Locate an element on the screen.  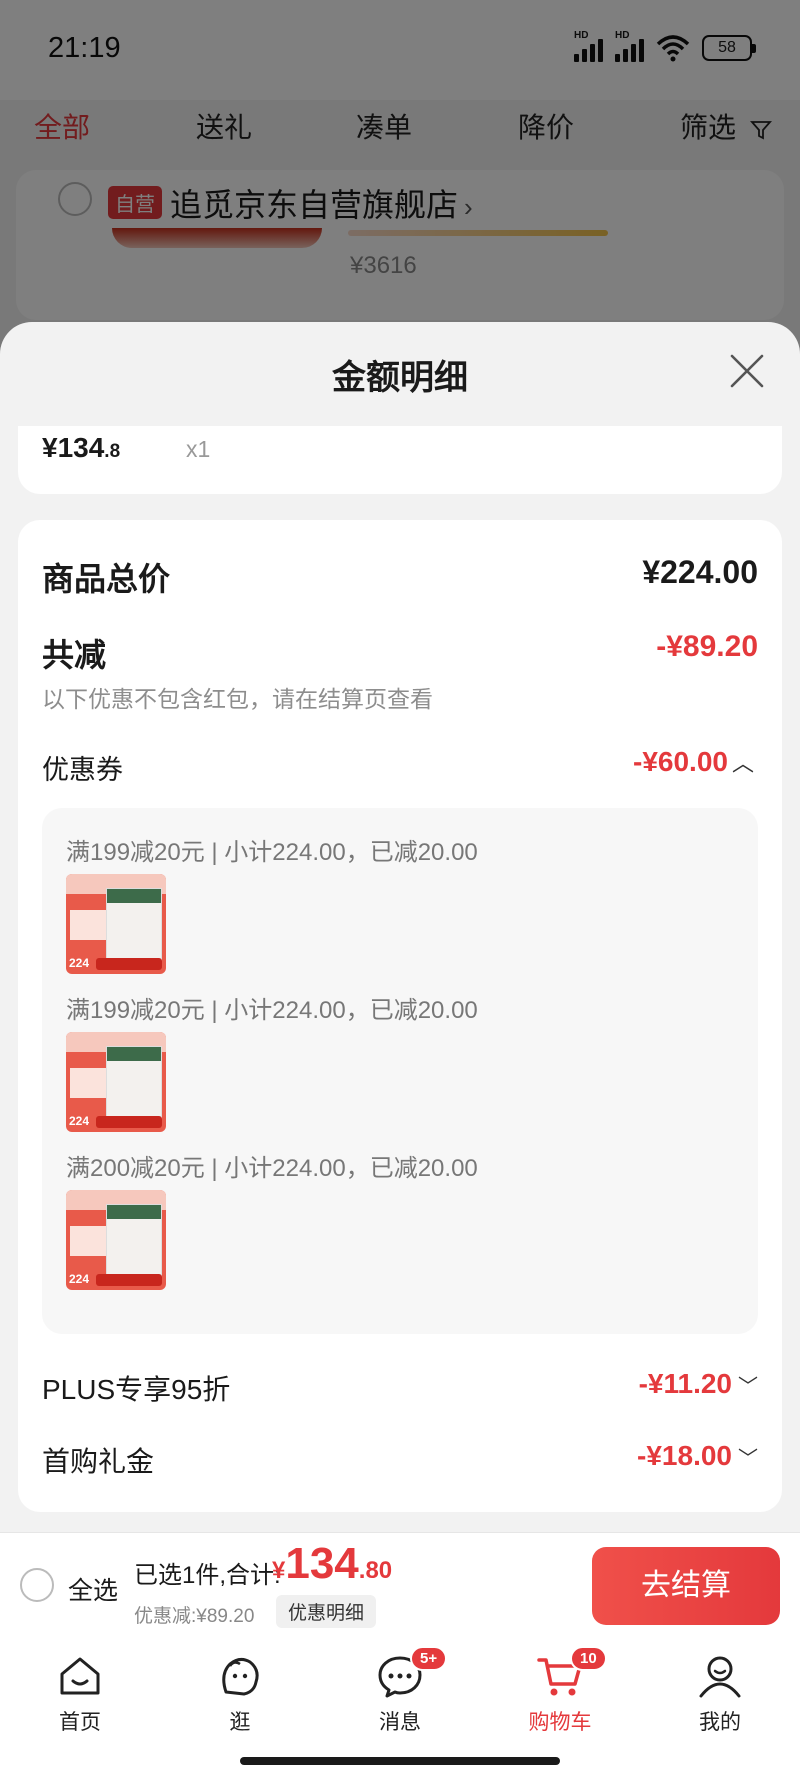
tab-explore: 逛 is located at coordinates (240, 1694).